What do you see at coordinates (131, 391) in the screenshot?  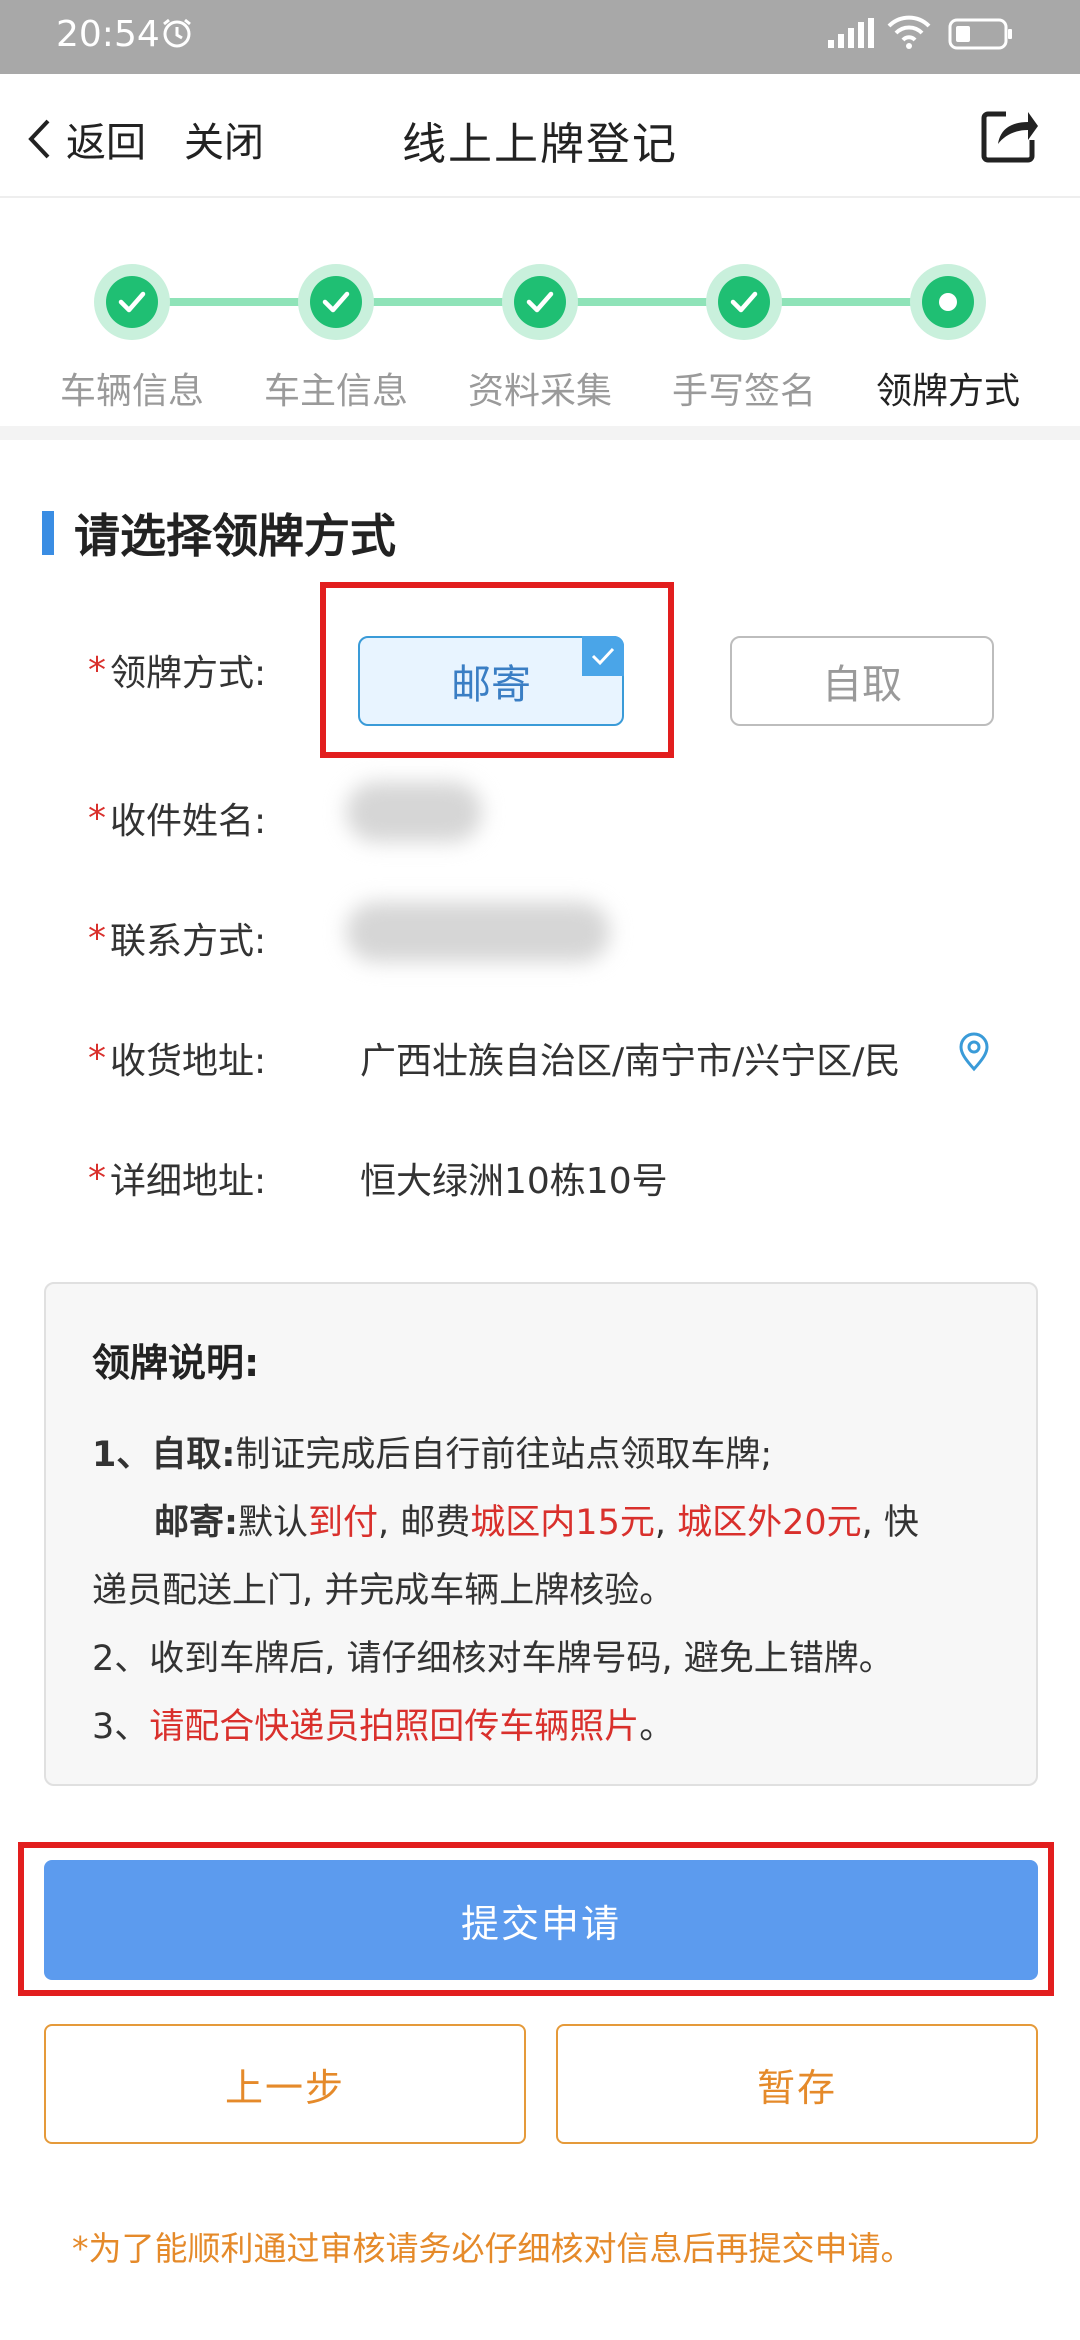 I see `step-label: 车辆信息` at bounding box center [131, 391].